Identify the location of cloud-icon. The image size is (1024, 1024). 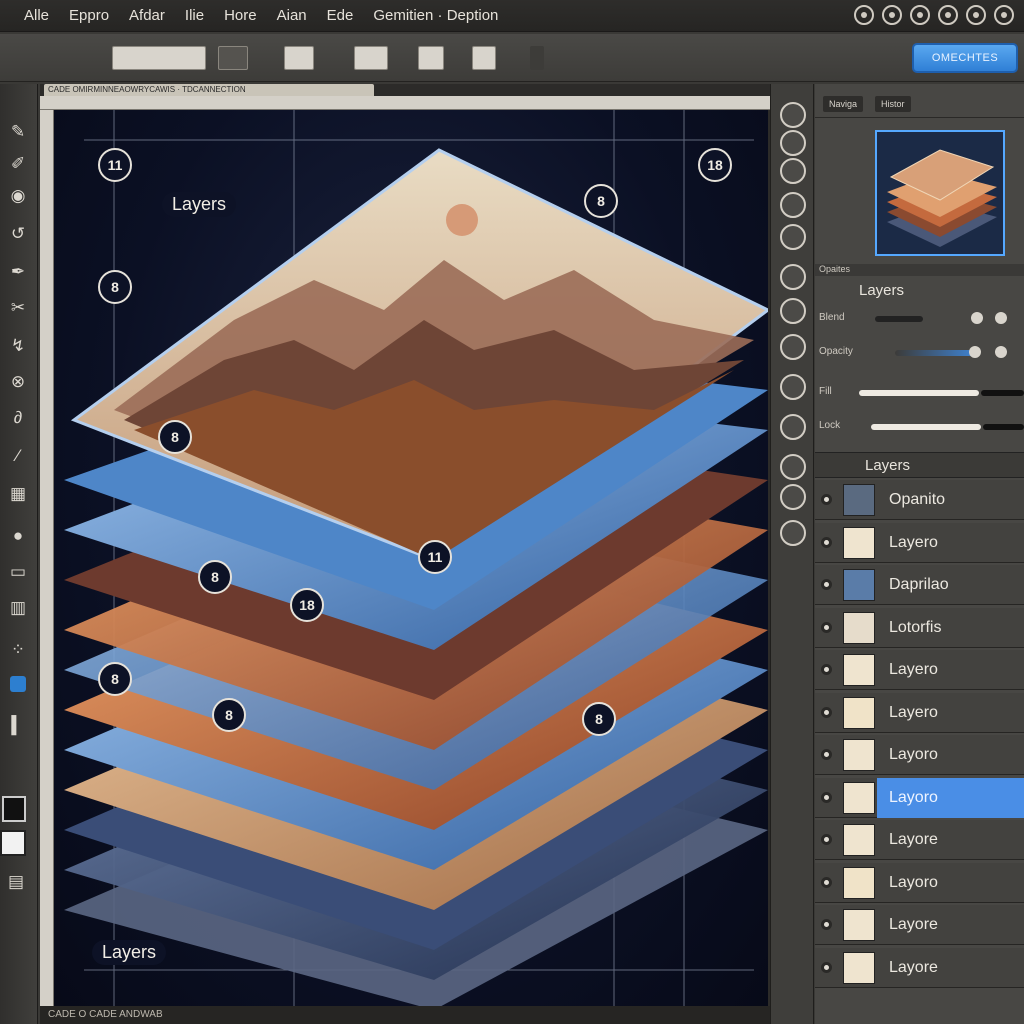
(948, 15).